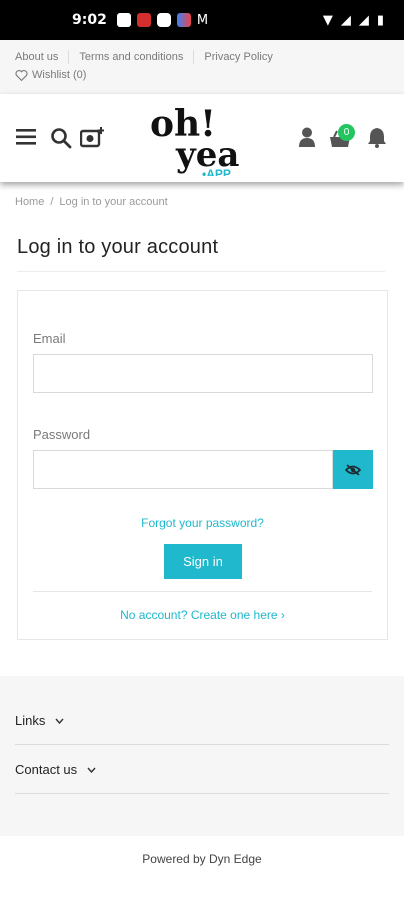 The width and height of the screenshot is (404, 900). I want to click on breadcrumb: Home / Log in to your account, so click(91, 202).